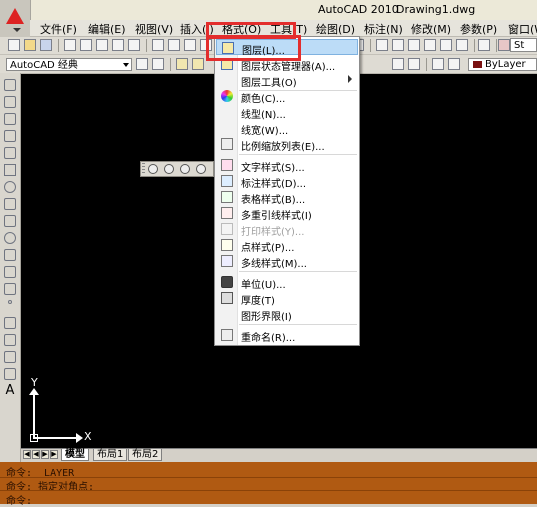 The height and width of the screenshot is (507, 537). What do you see at coordinates (142, 64) in the screenshot?
I see `gear-icon` at bounding box center [142, 64].